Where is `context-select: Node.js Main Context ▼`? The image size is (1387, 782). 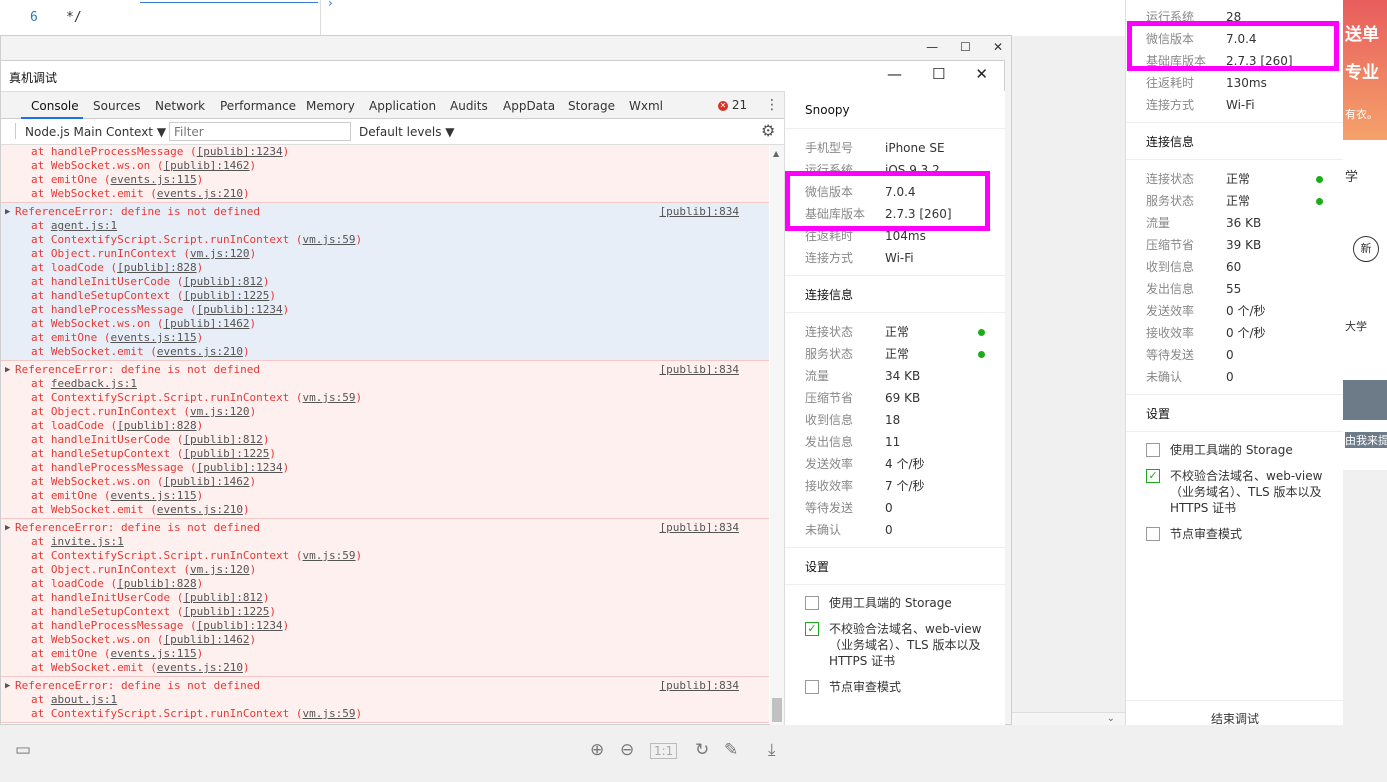 context-select: Node.js Main Context ▼ is located at coordinates (95, 132).